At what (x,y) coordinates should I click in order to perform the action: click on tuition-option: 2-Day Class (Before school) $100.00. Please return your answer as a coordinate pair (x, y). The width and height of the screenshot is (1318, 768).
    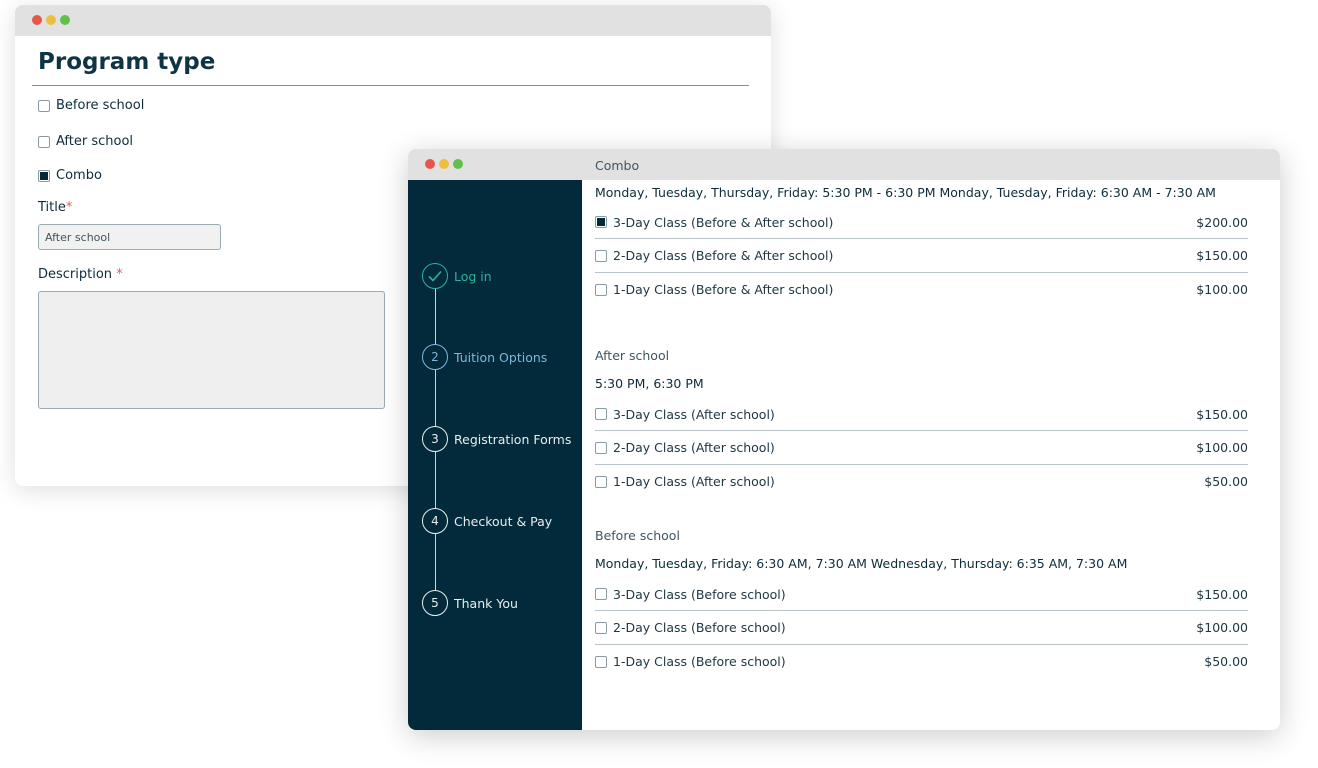
    Looking at the image, I should click on (921, 628).